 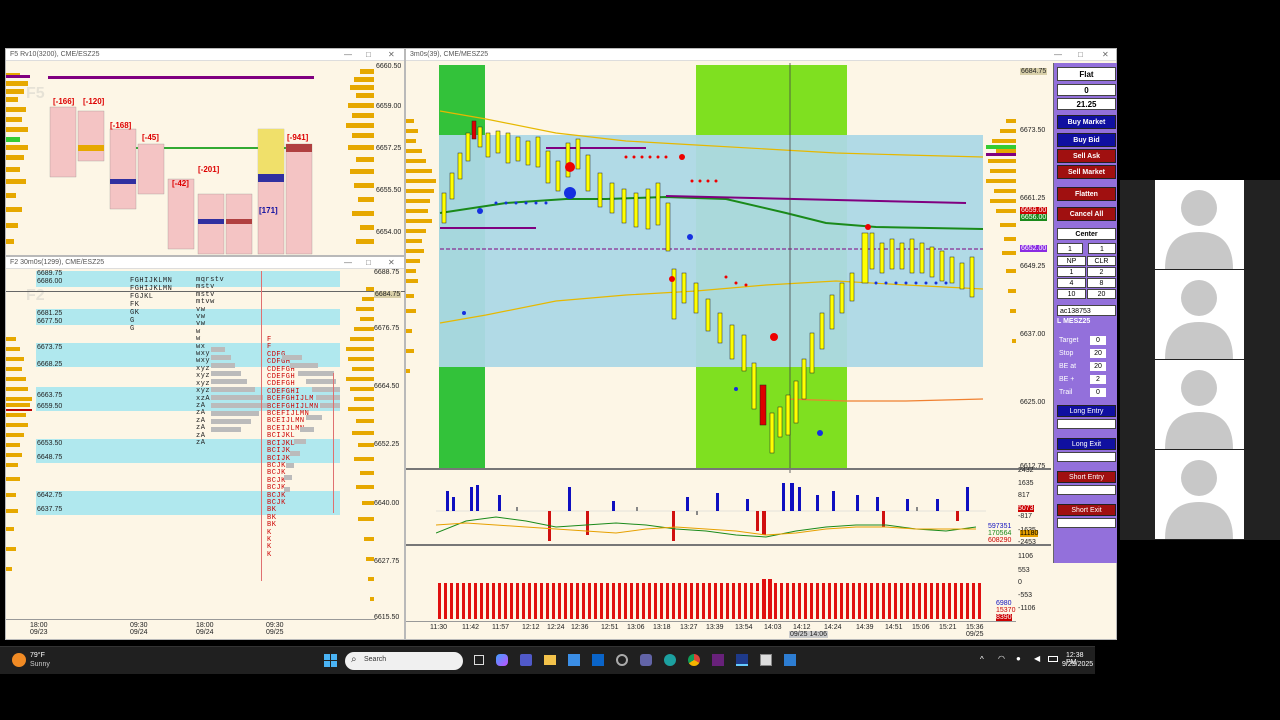 What do you see at coordinates (1098, 366) in the screenshot?
I see `be-at-input: 20` at bounding box center [1098, 366].